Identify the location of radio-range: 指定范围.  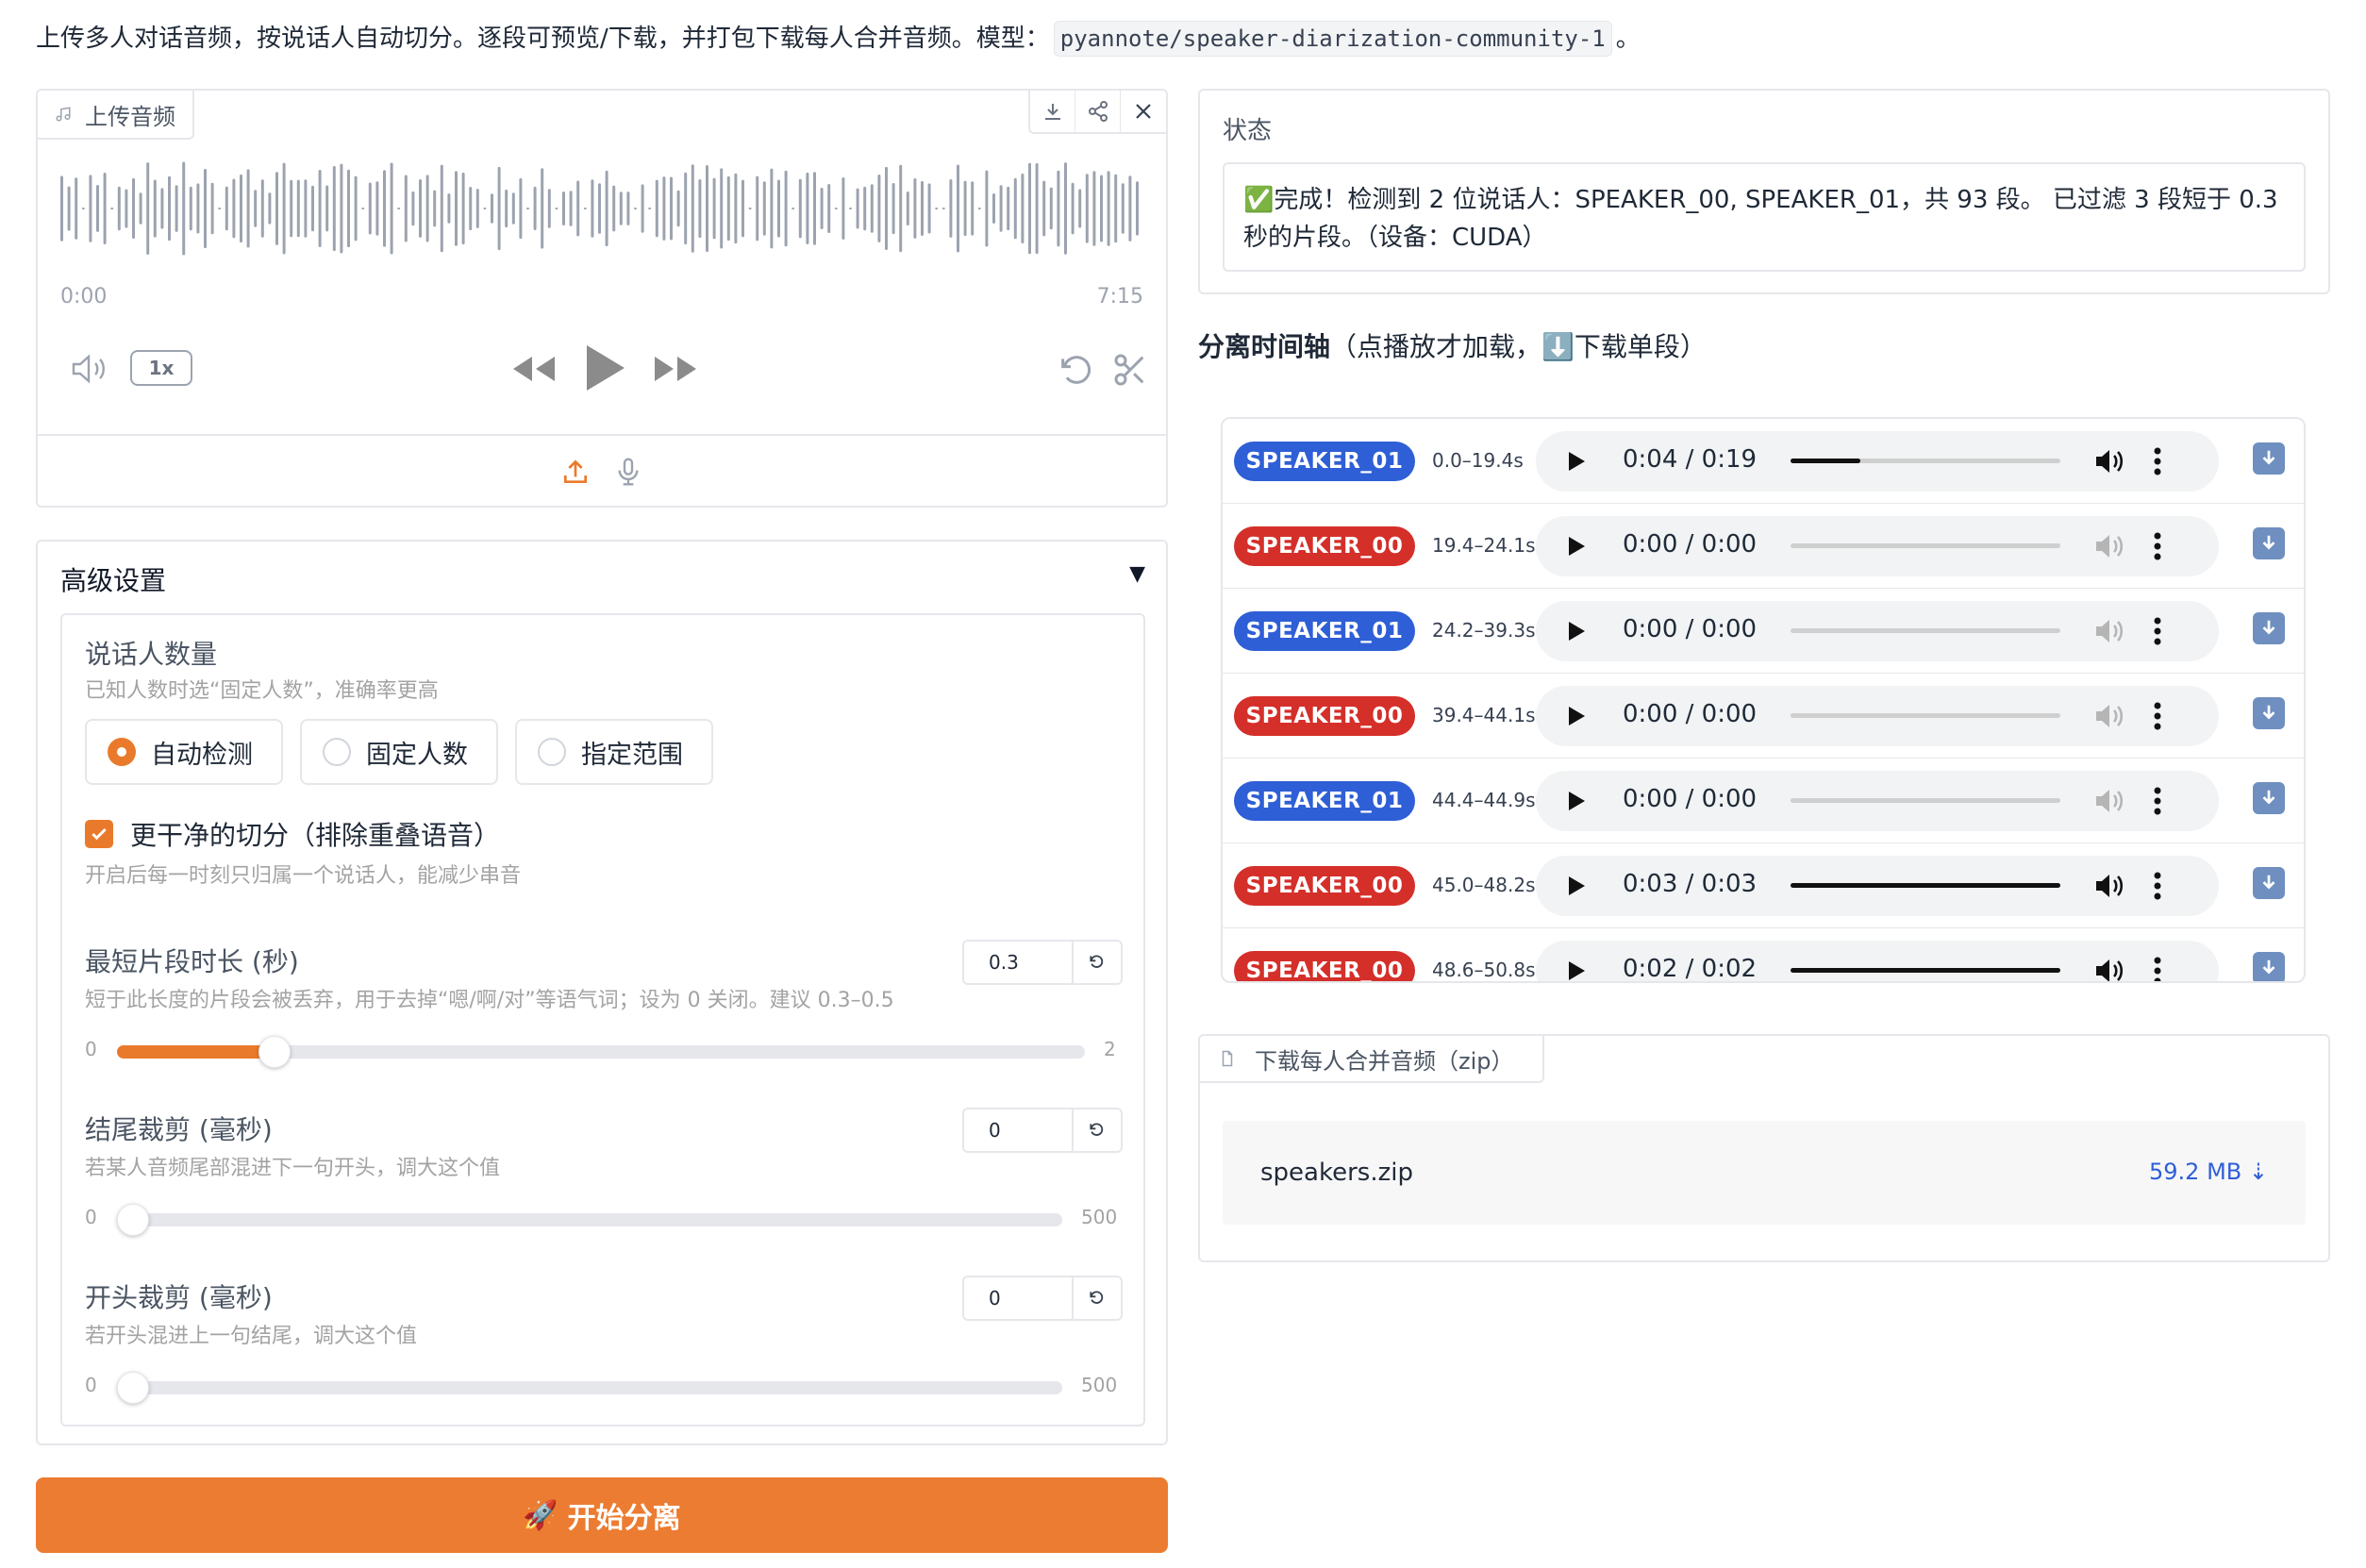
(614, 752).